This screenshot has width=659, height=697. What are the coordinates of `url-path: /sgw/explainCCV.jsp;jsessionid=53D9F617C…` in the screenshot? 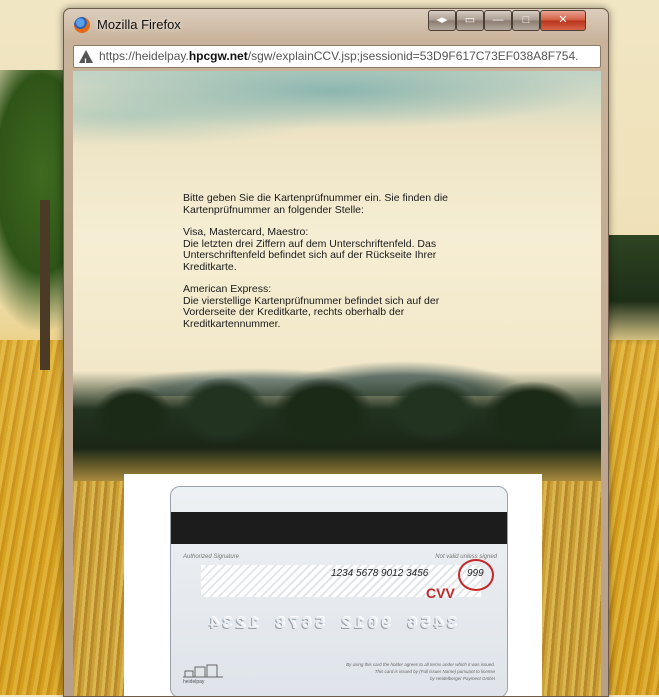 It's located at (413, 56).